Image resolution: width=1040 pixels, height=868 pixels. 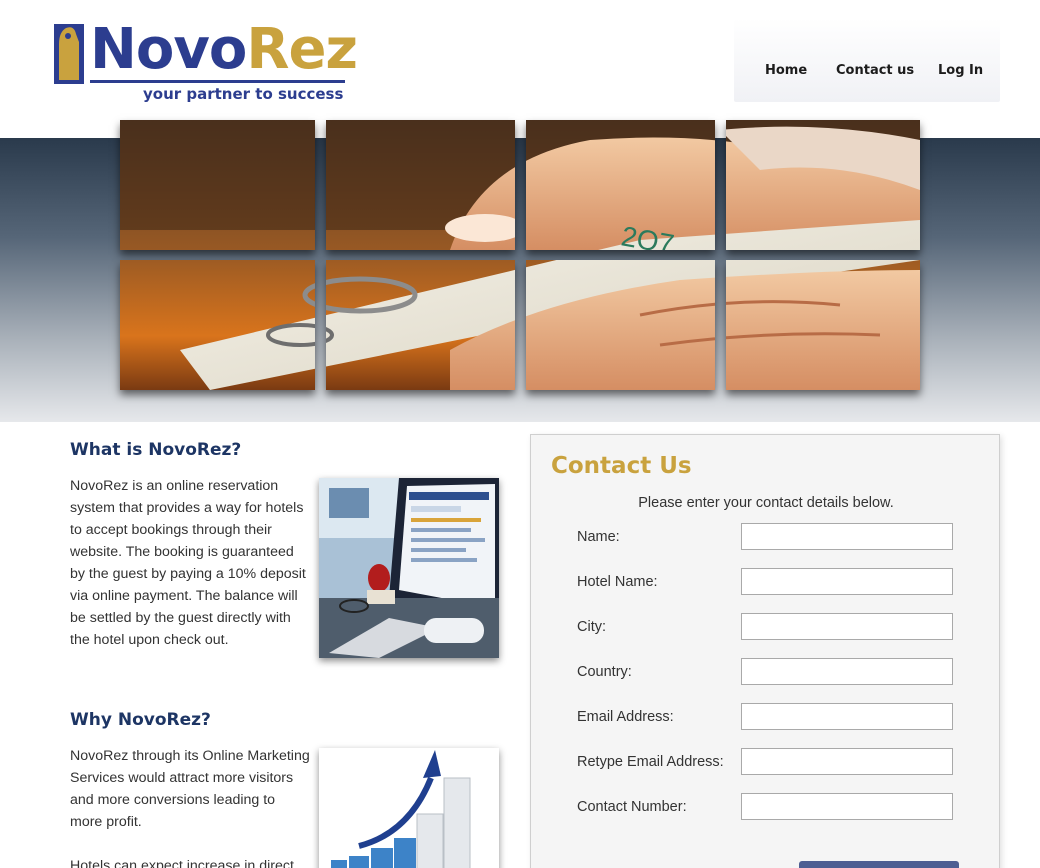 I want to click on contact-number-label: Contact Number:, so click(x=632, y=807).